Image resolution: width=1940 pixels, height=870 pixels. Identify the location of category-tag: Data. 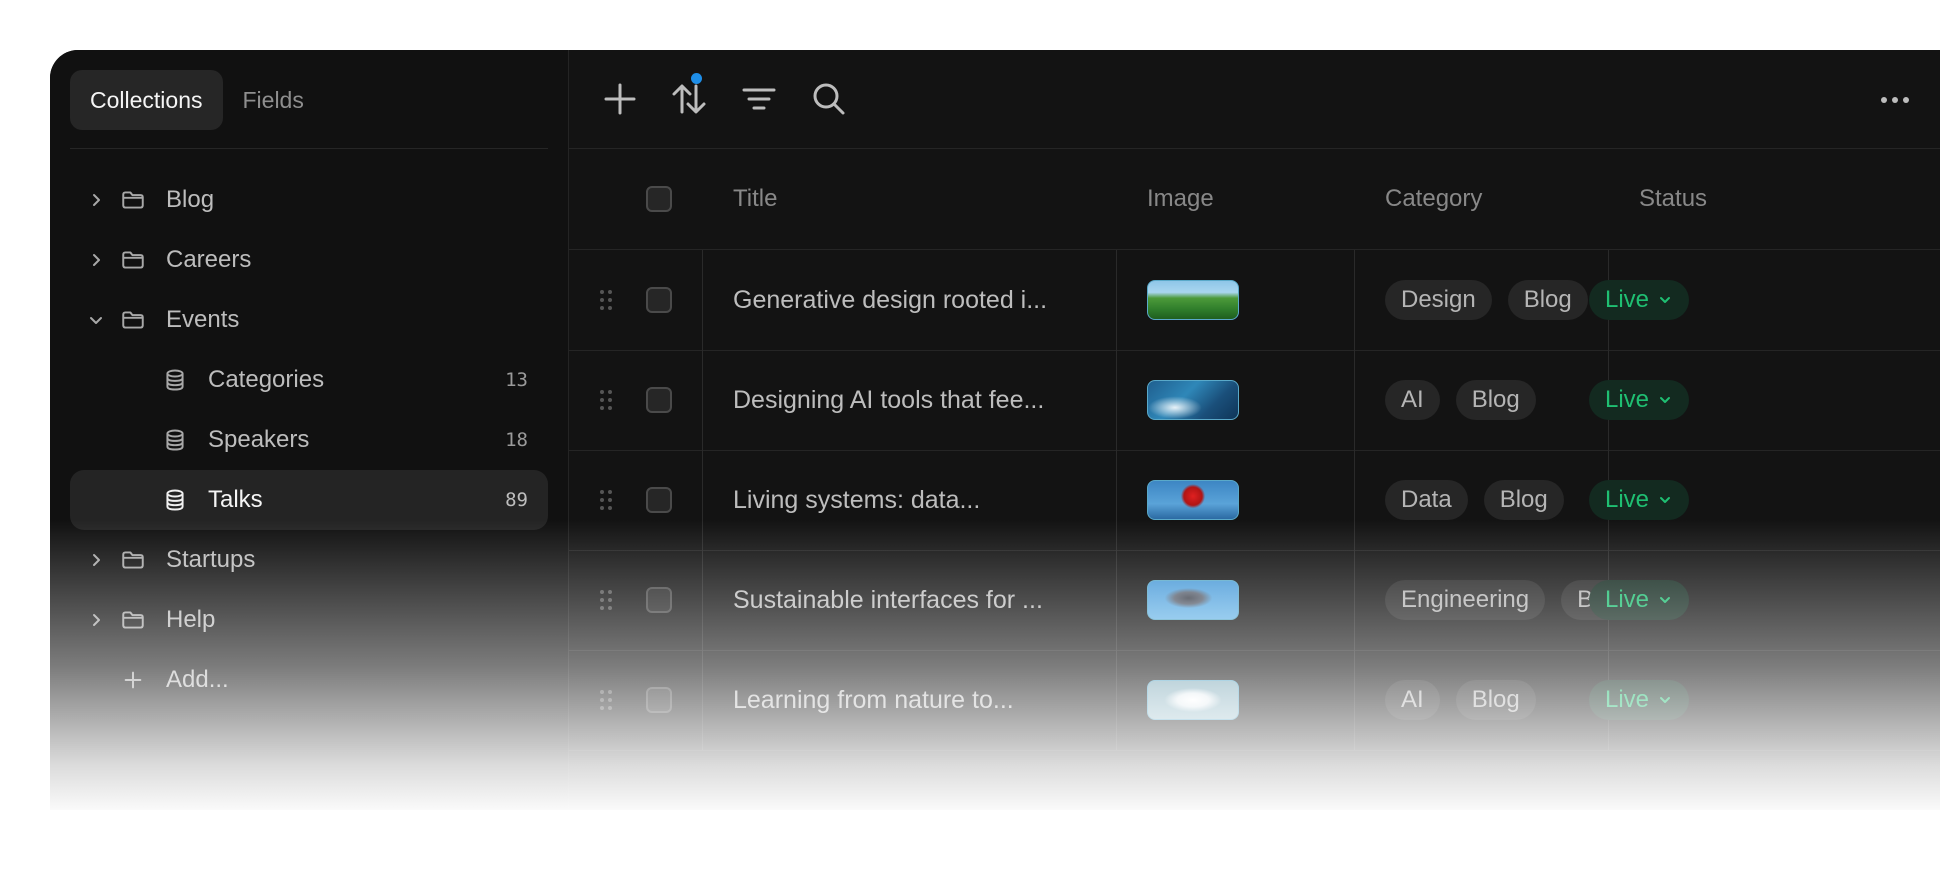
(1426, 500).